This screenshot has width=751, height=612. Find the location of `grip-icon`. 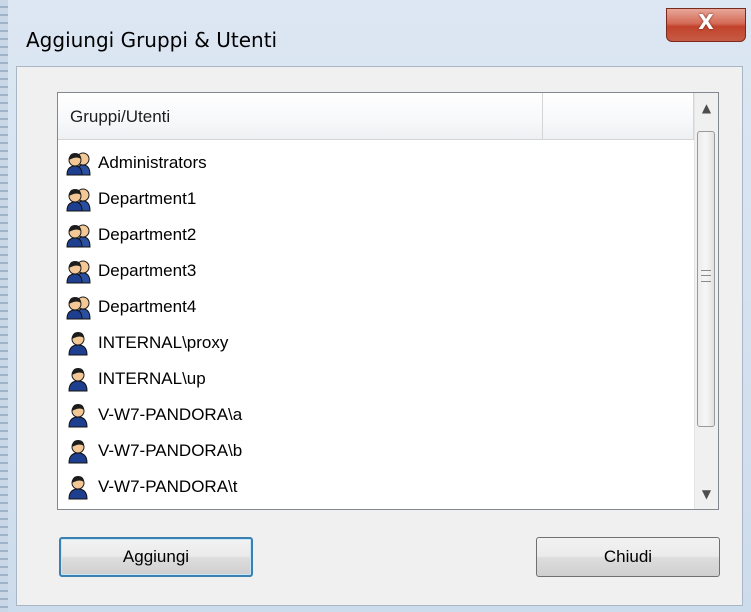

grip-icon is located at coordinates (706, 276).